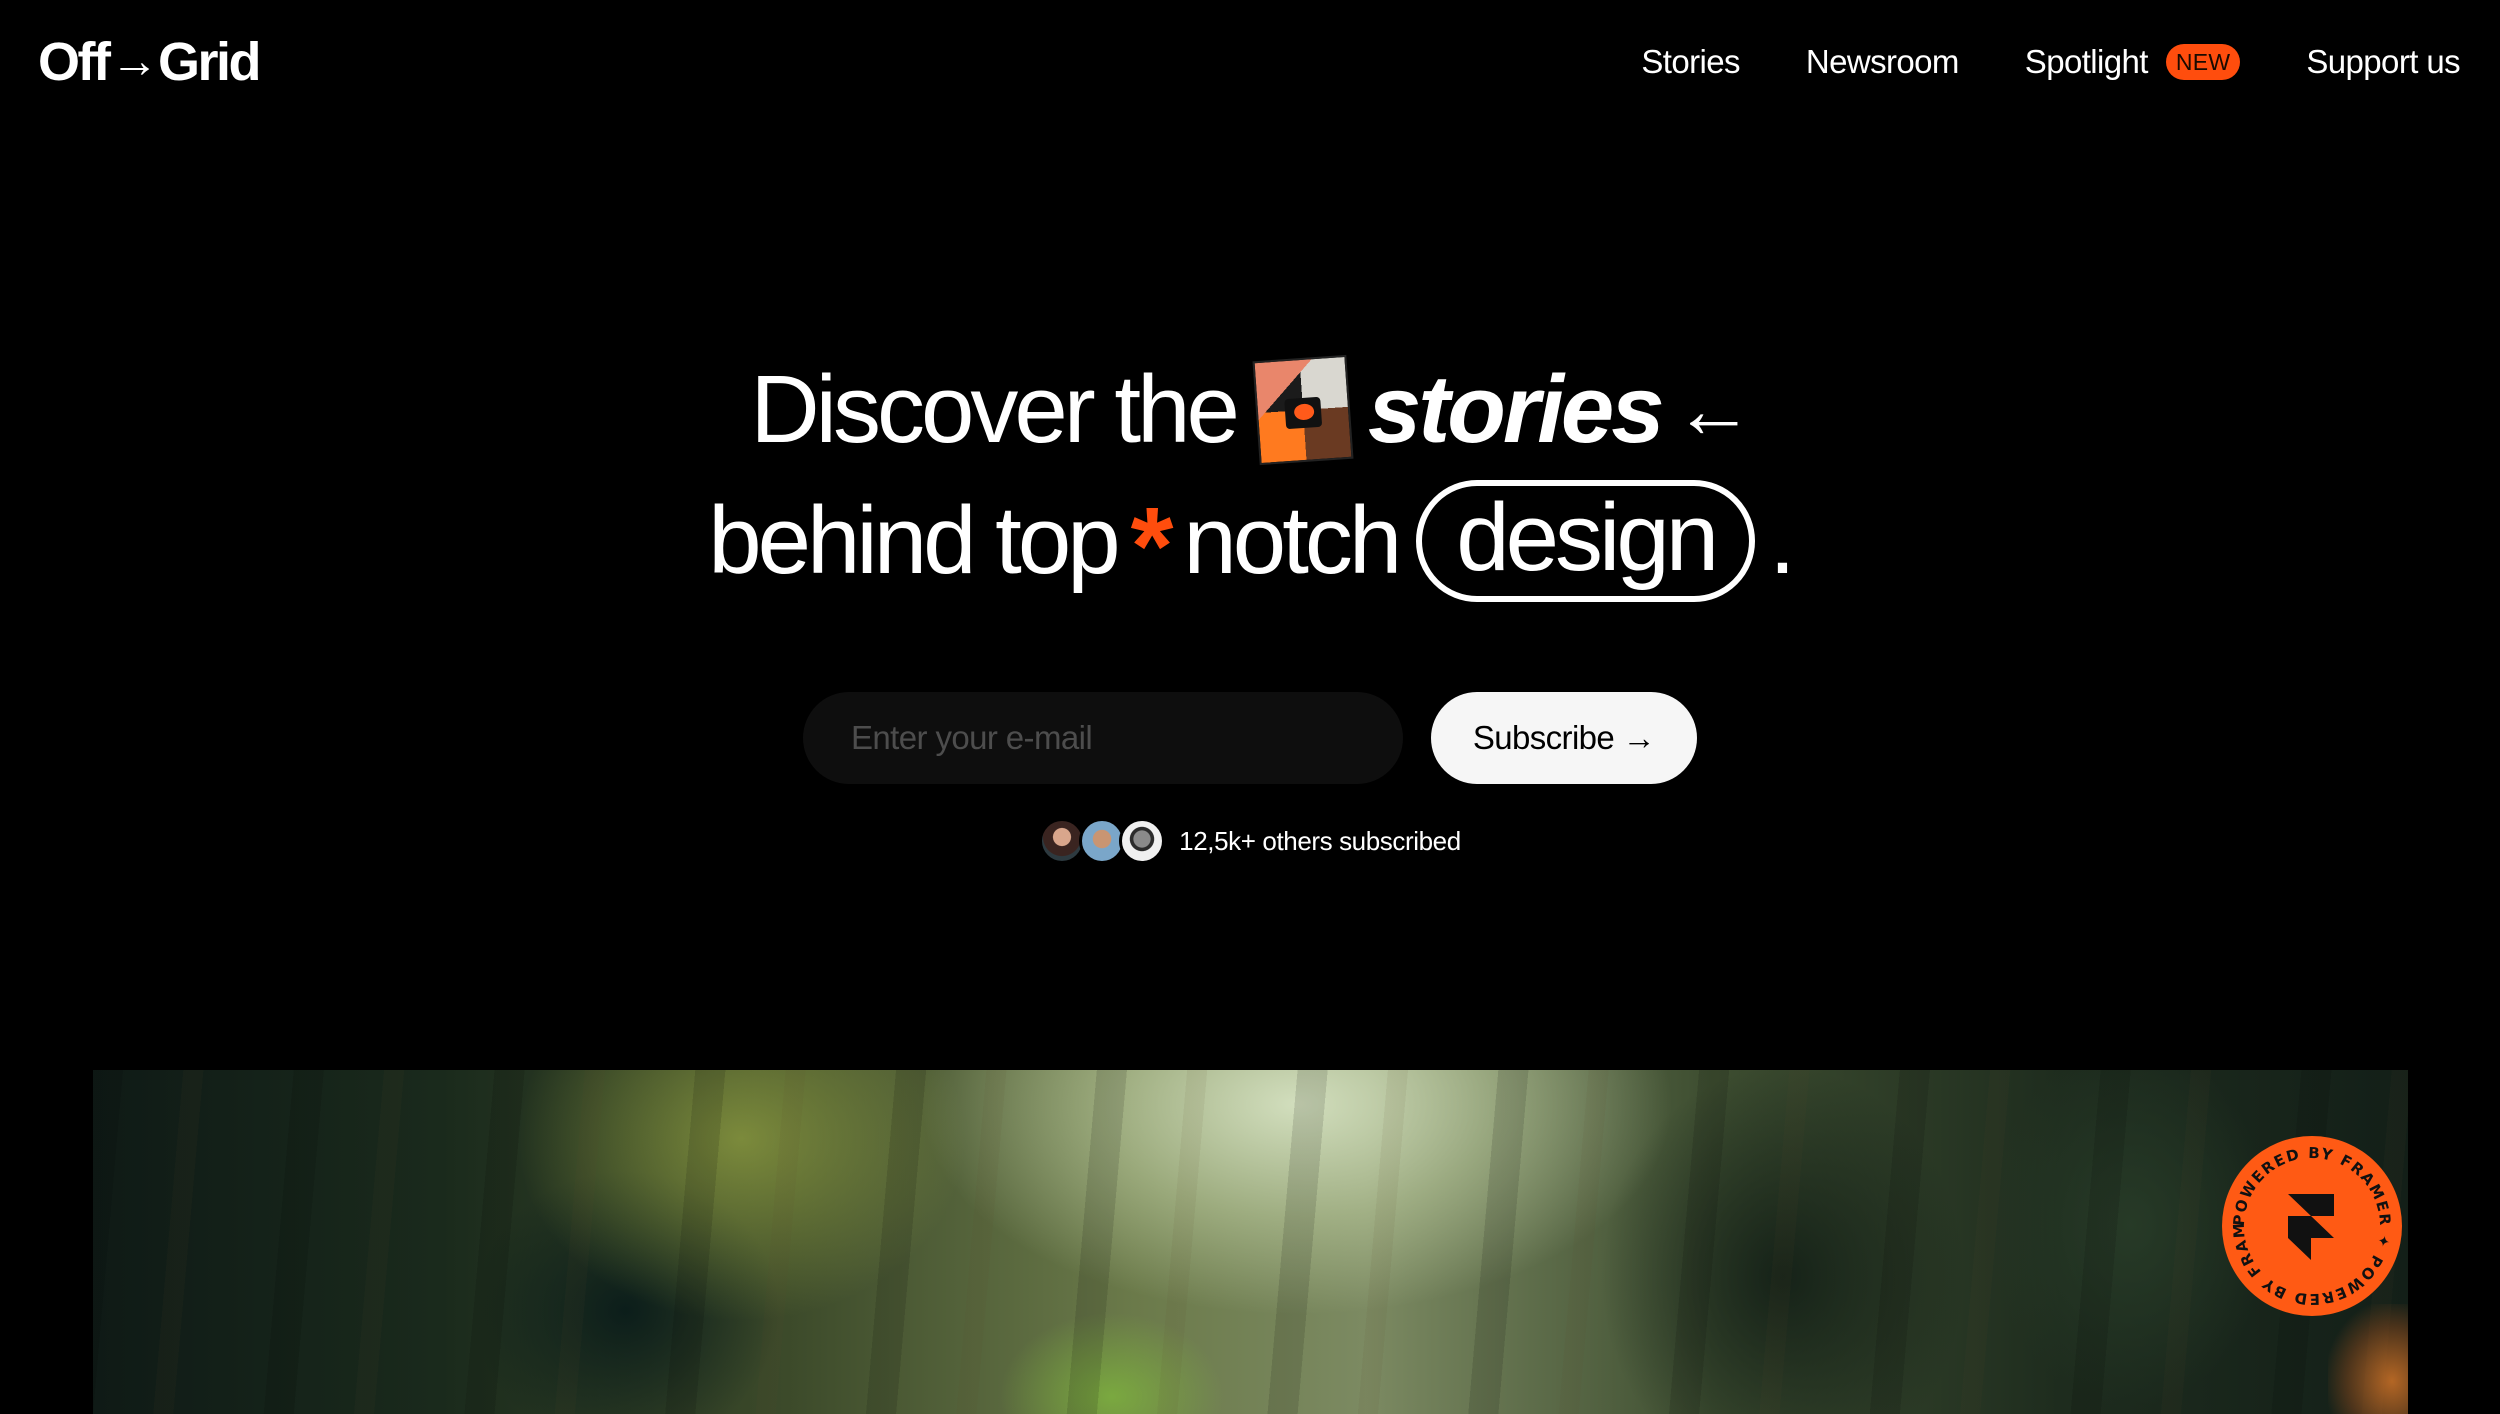 This screenshot has height=1414, width=2500. What do you see at coordinates (2368, 1359) in the screenshot?
I see `image-detail` at bounding box center [2368, 1359].